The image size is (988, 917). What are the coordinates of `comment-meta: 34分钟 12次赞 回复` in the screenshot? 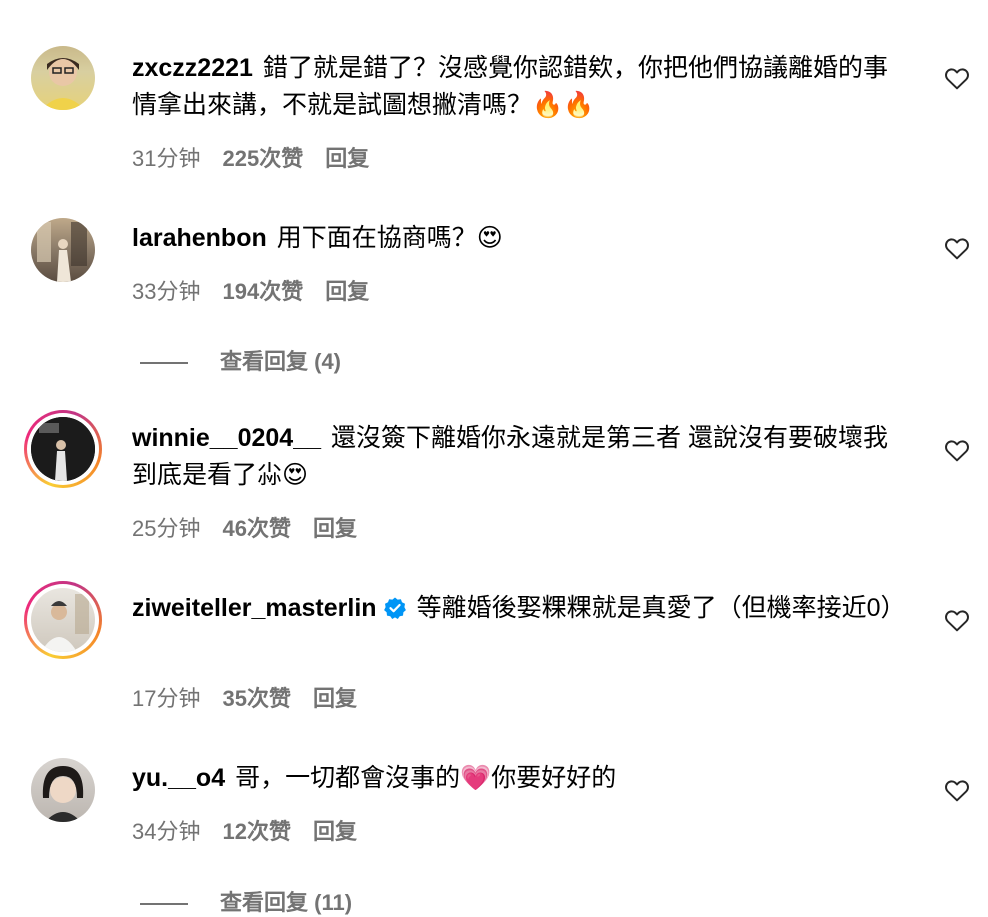 It's located at (255, 830).